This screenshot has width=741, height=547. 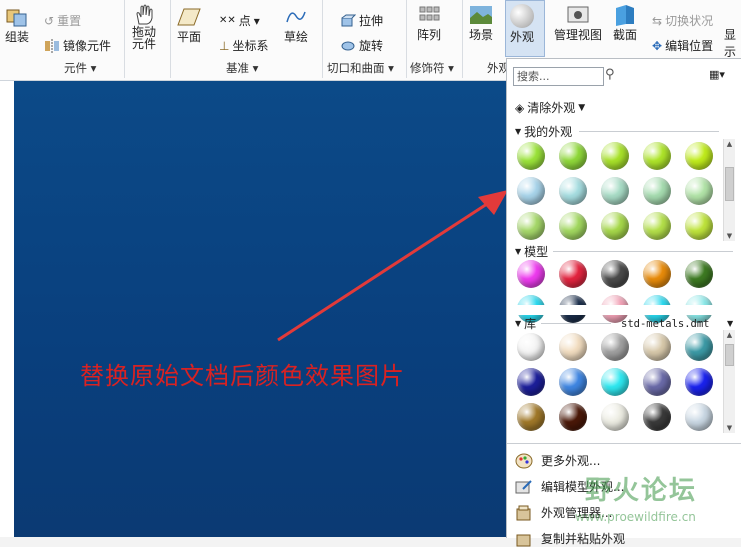 What do you see at coordinates (524, 460) in the screenshot?
I see `palette-icon` at bounding box center [524, 460].